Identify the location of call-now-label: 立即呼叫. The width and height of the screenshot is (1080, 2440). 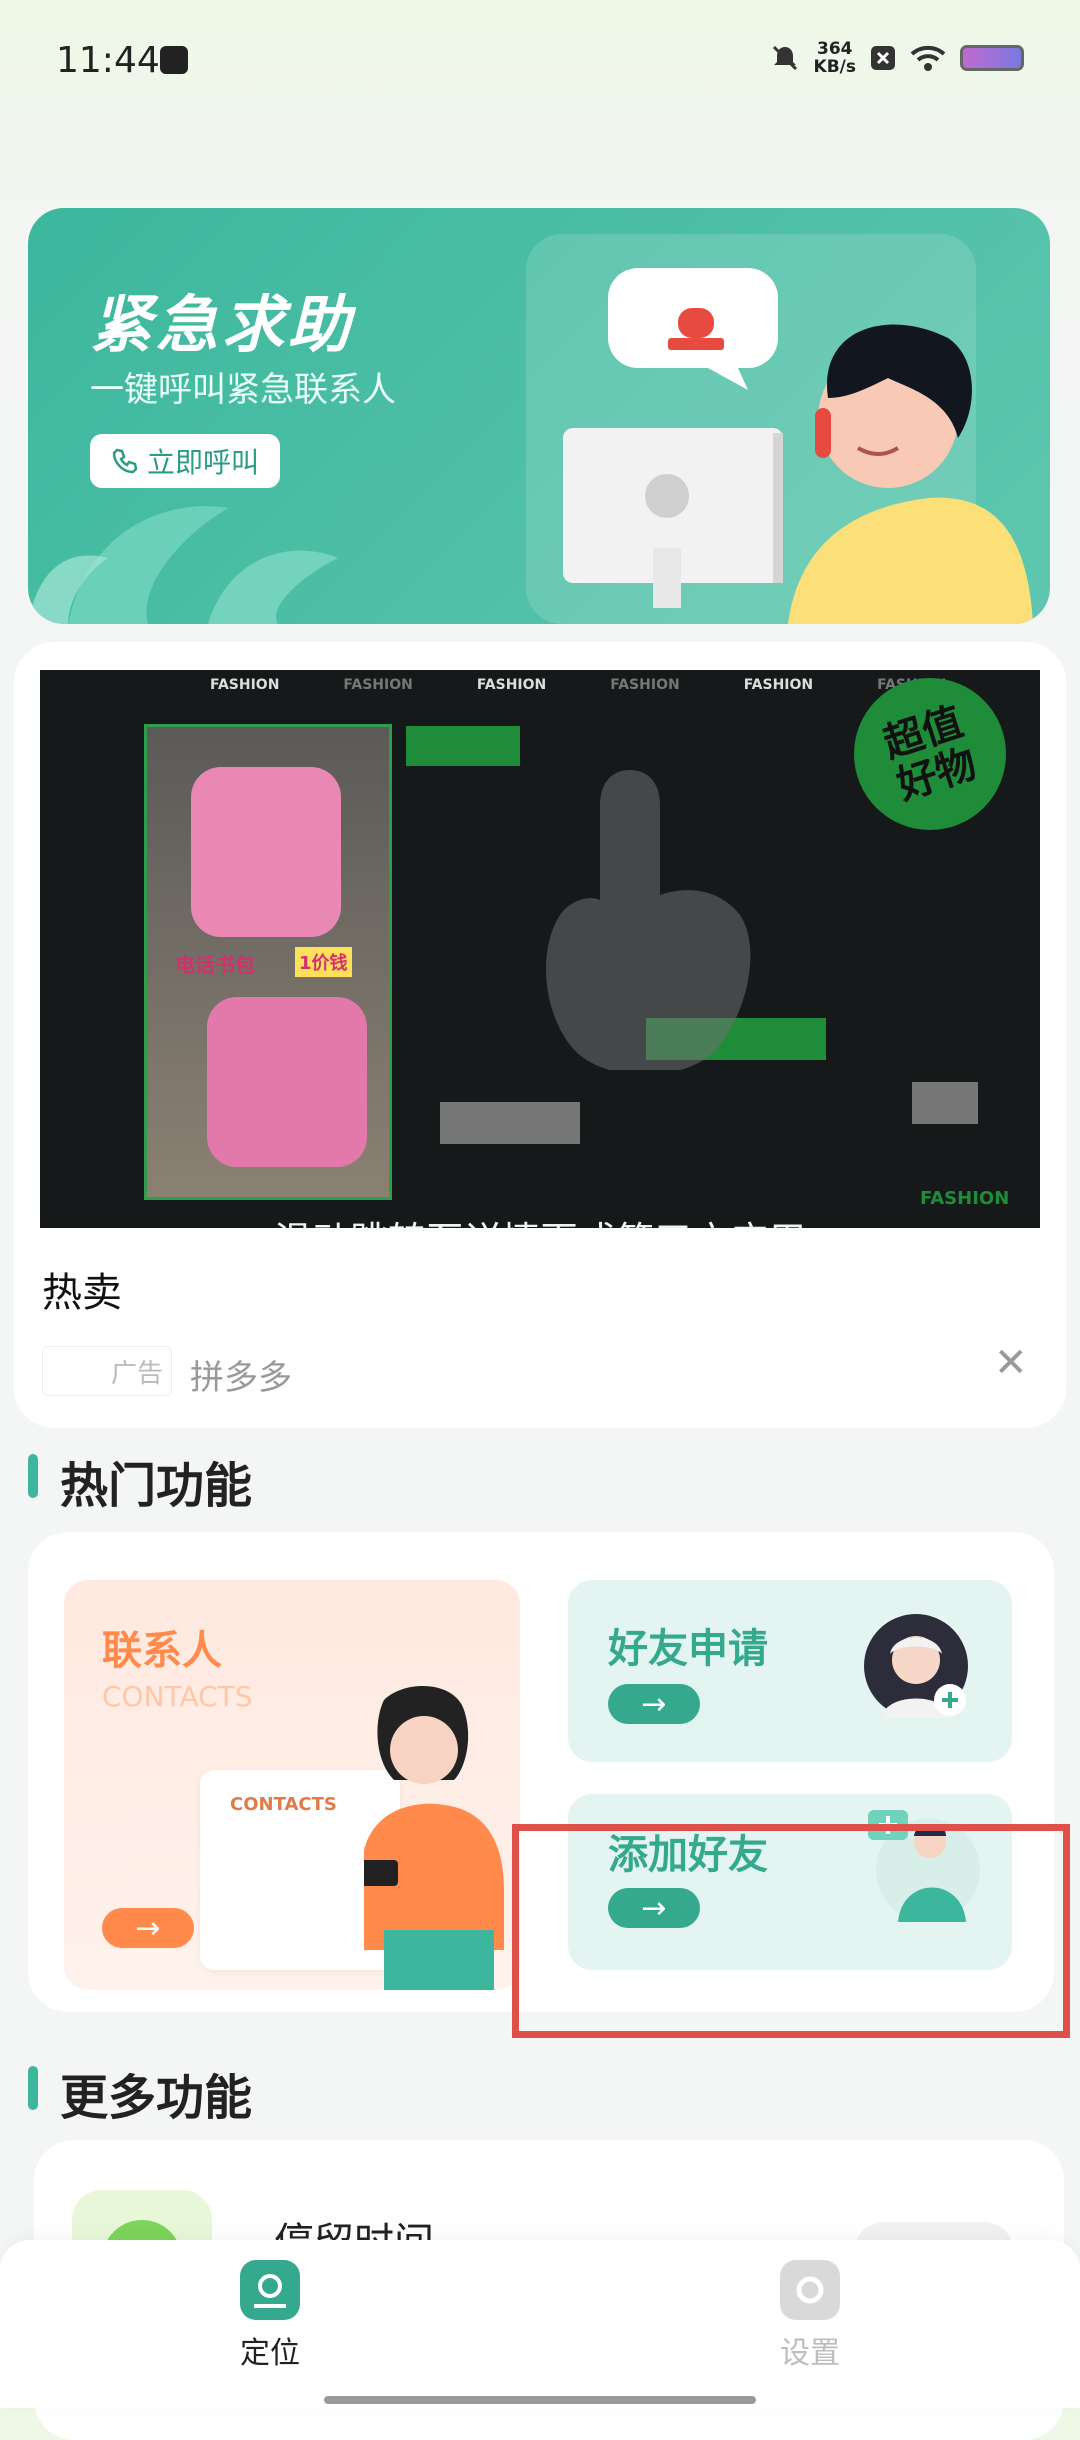
(202, 462).